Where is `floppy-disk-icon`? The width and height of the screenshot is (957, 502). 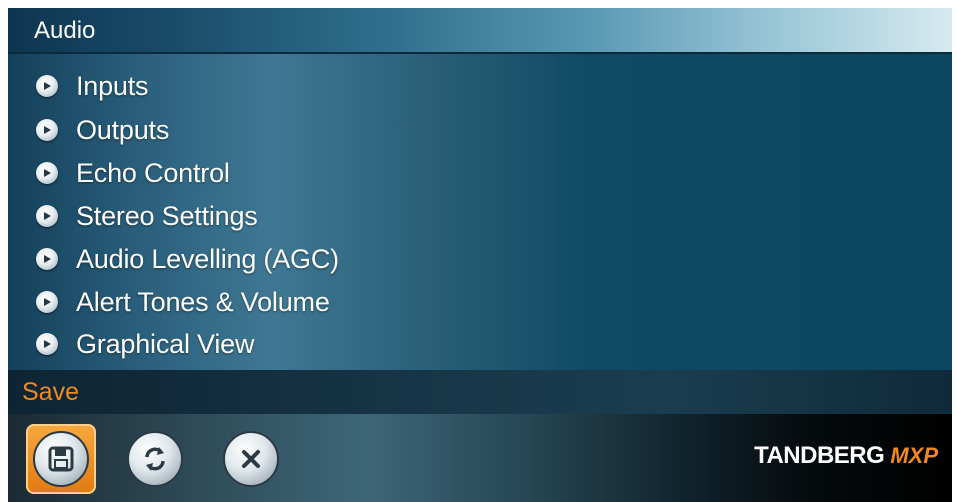
floppy-disk-icon is located at coordinates (61, 459).